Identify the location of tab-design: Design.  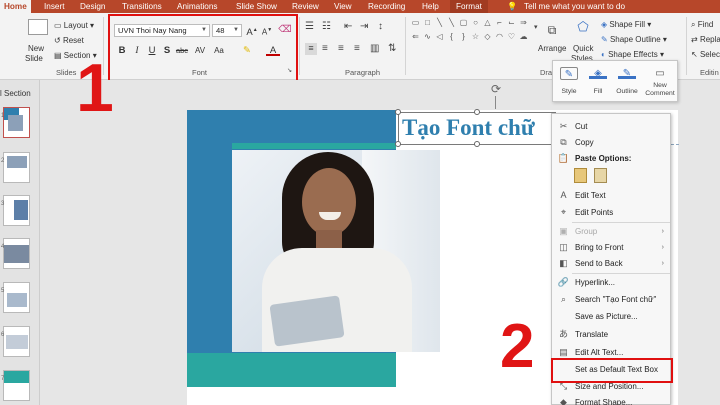
(93, 6).